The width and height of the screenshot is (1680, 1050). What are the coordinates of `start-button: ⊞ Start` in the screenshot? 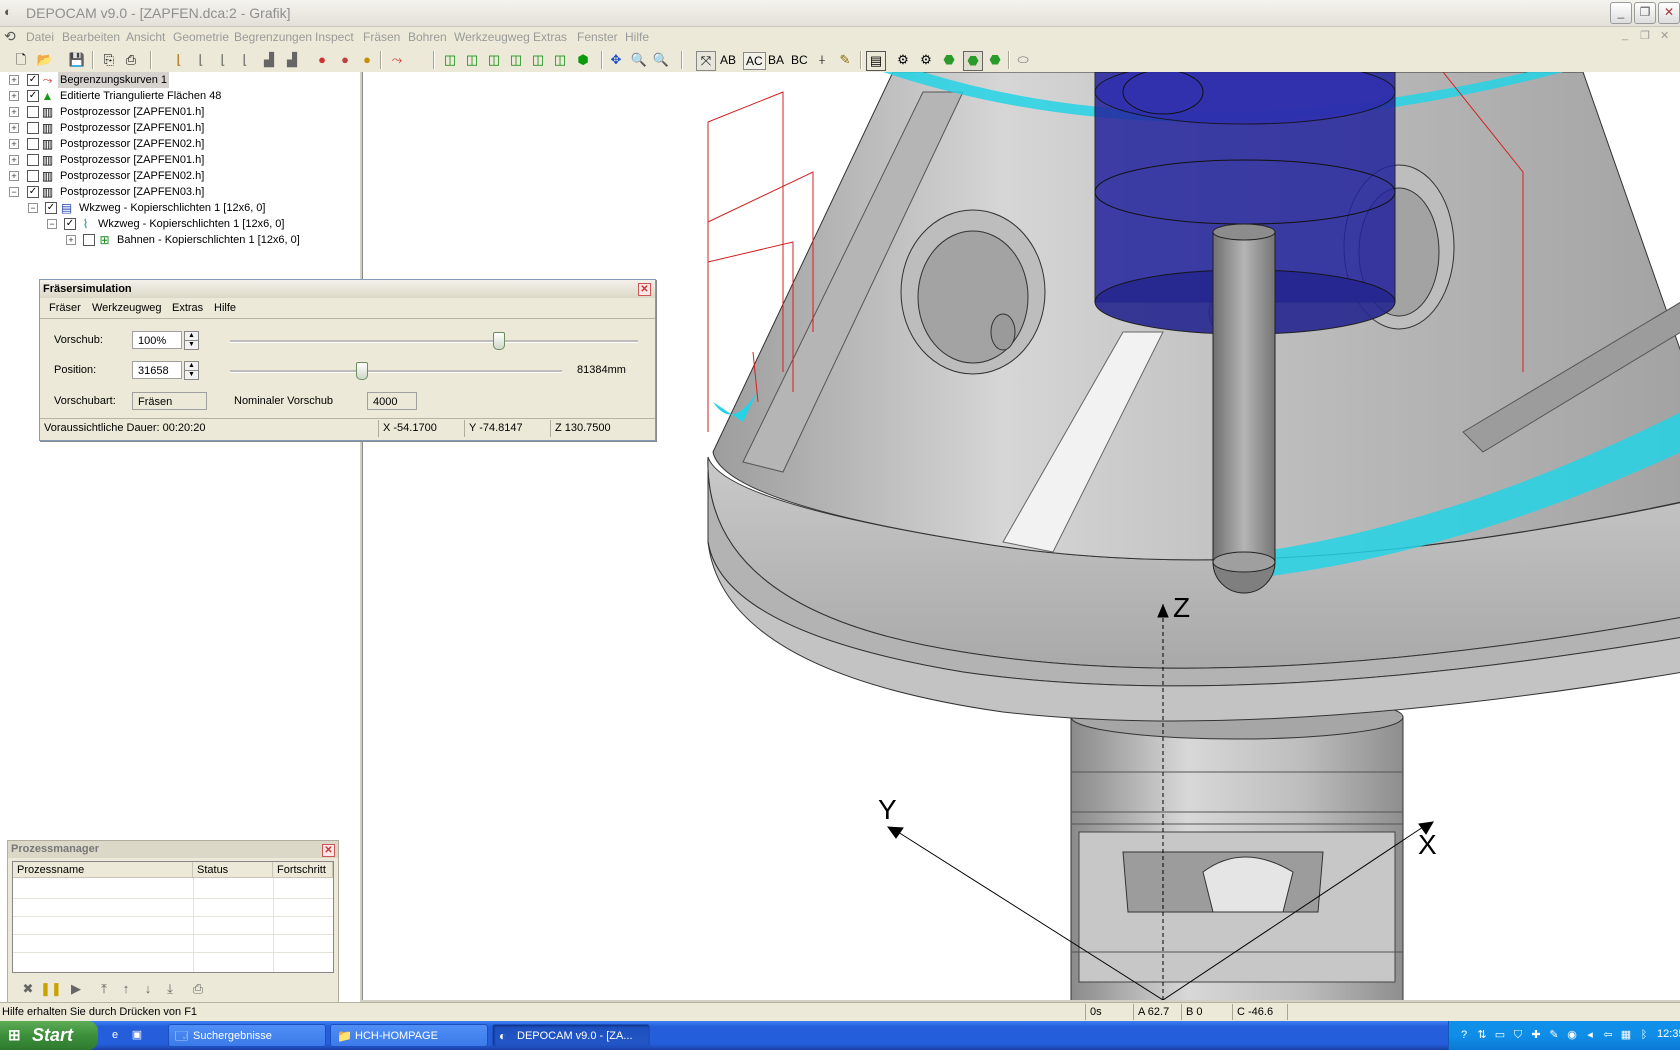 It's located at (49, 1035).